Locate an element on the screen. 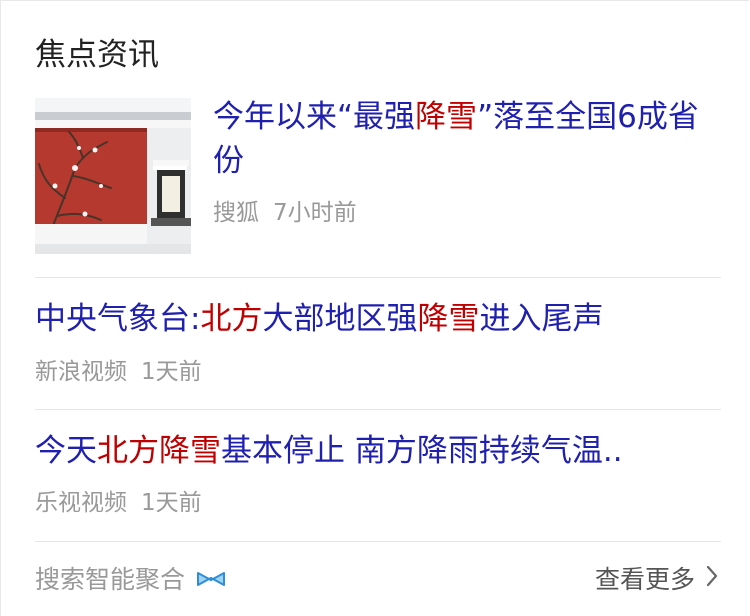 This screenshot has width=750, height=616. news-meta: 新浪视频 1天前 is located at coordinates (118, 372).